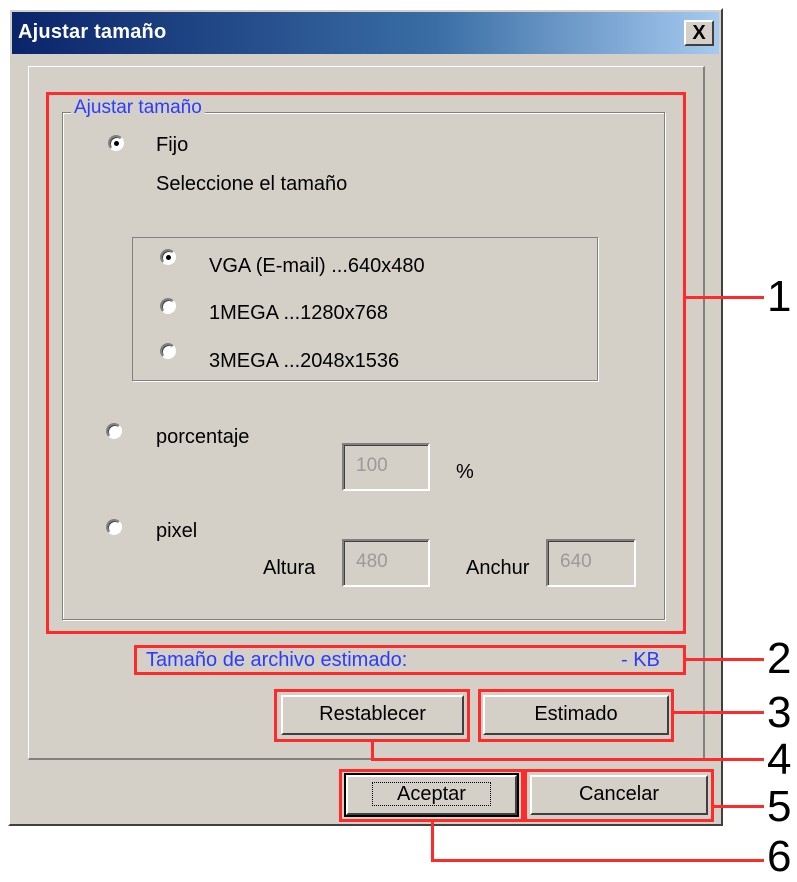 The width and height of the screenshot is (797, 882). What do you see at coordinates (779, 806) in the screenshot?
I see `callout-number-5: 5` at bounding box center [779, 806].